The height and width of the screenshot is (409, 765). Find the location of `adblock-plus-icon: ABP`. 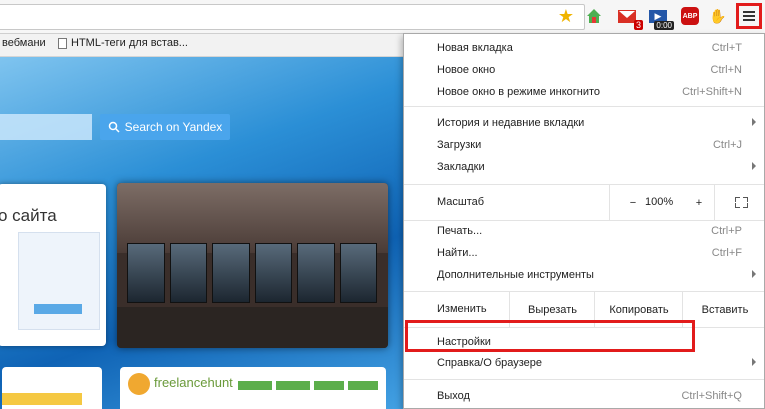

adblock-plus-icon: ABP is located at coordinates (690, 16).